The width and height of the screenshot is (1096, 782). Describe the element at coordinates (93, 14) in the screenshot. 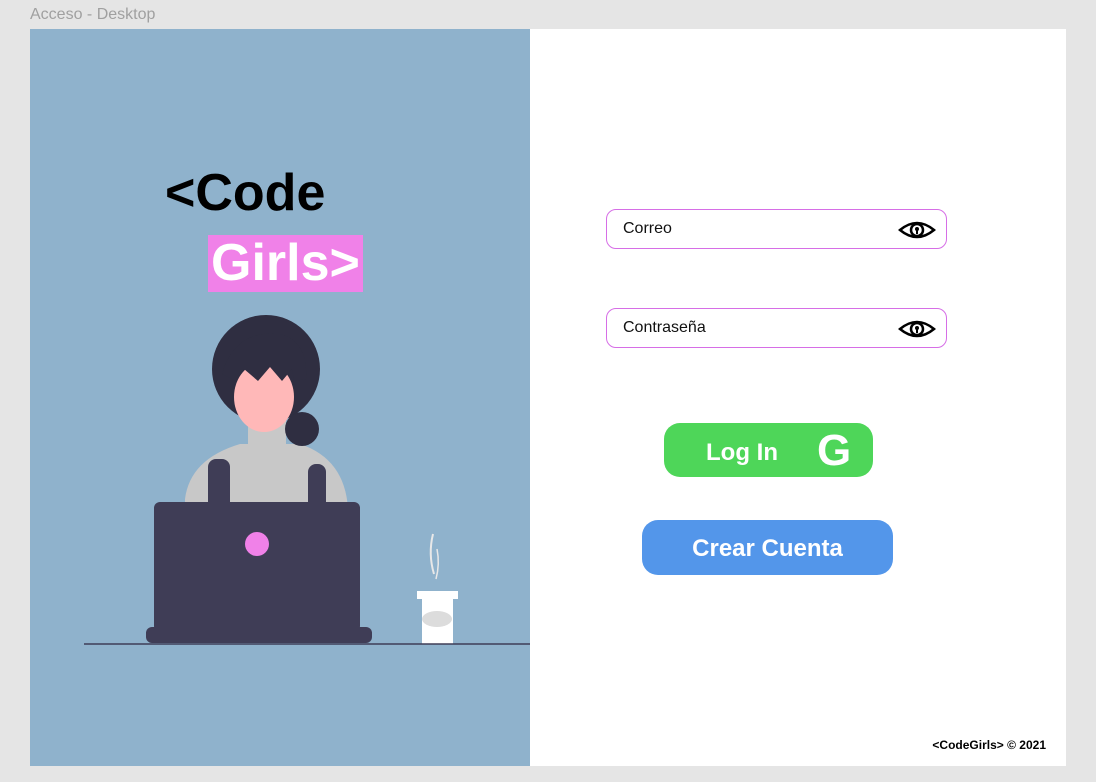

I see `frame-title: Acceso - Desktop` at that location.